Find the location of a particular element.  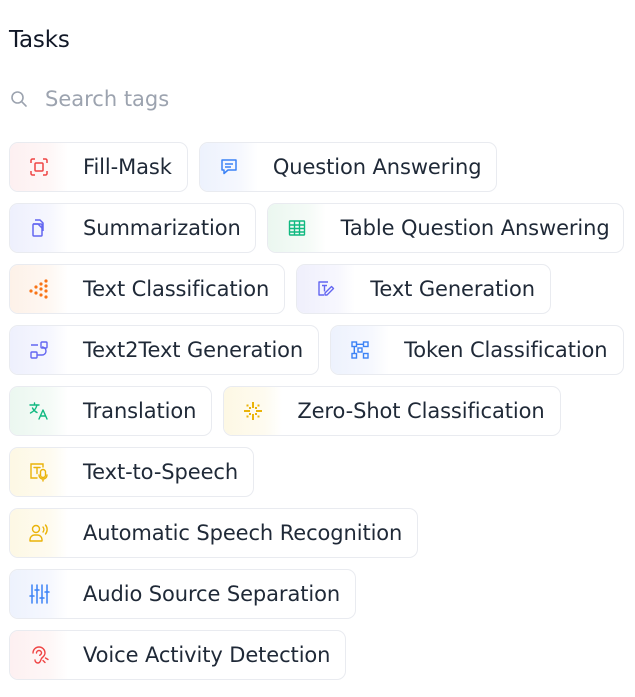

tag-label: Question Answering is located at coordinates (377, 167).